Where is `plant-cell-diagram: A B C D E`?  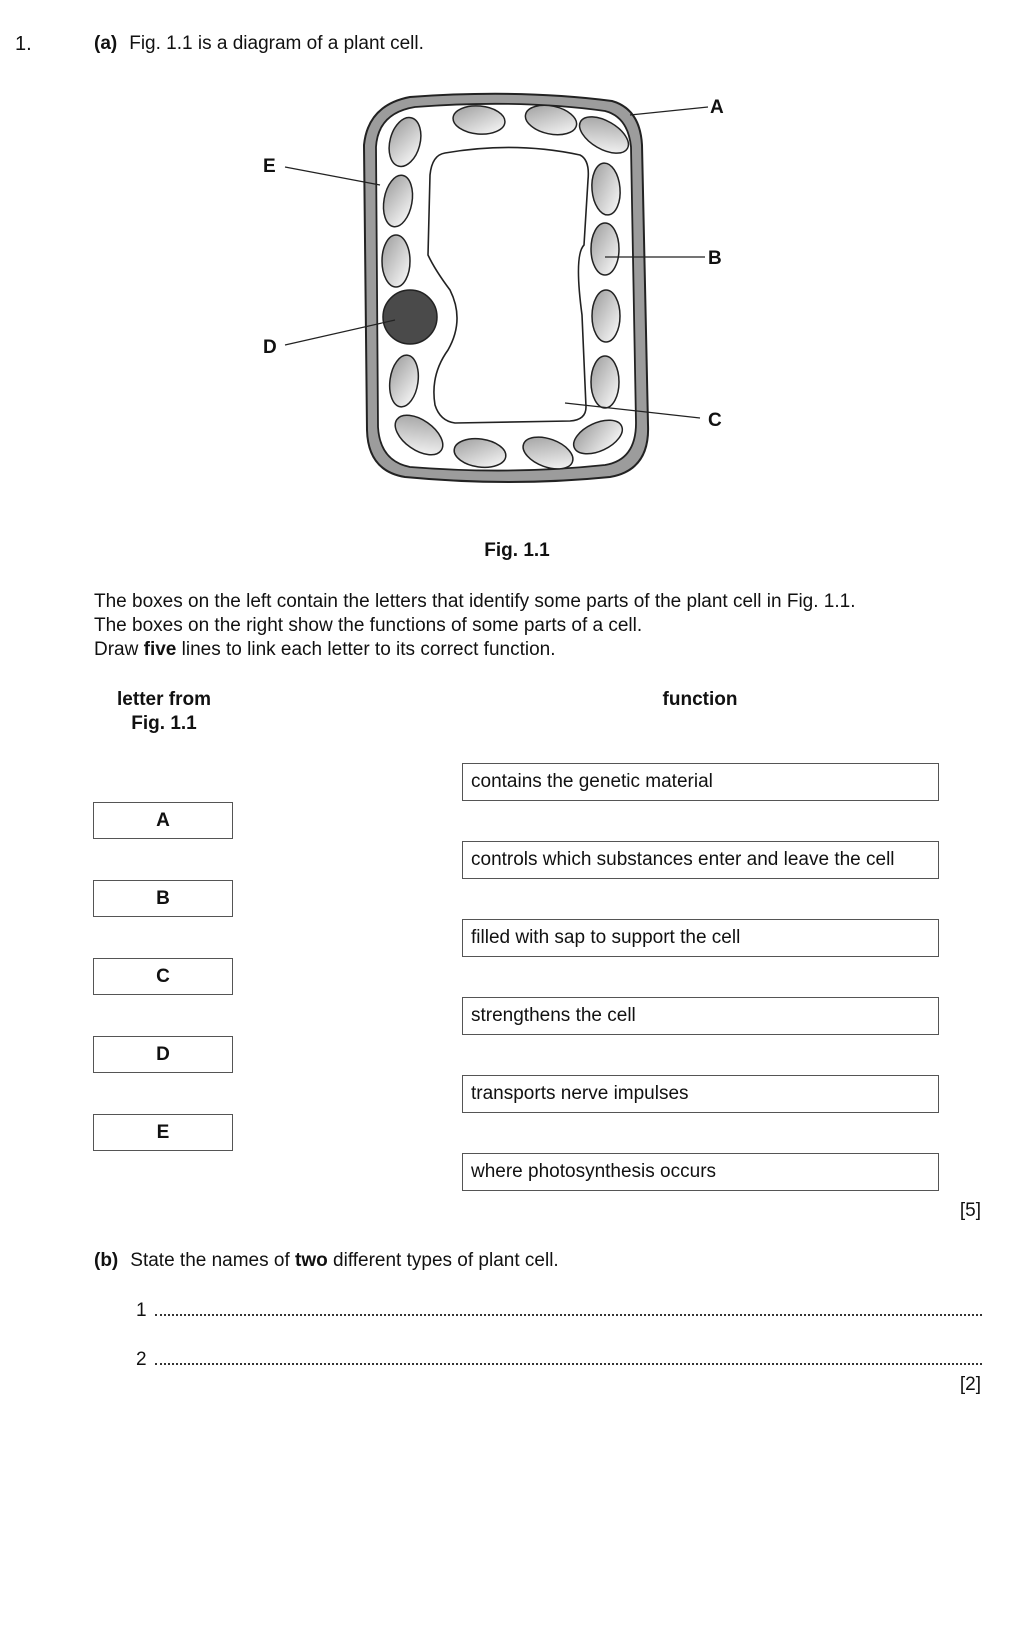
plant-cell-diagram: A B C D E is located at coordinates (493, 287).